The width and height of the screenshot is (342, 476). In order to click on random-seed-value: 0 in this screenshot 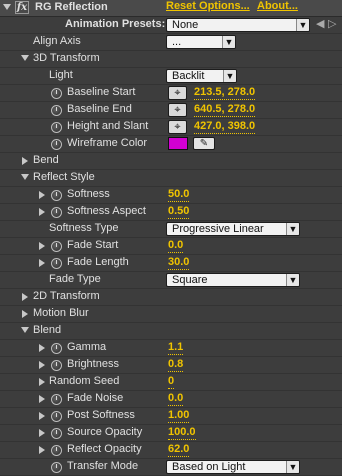, I will do `click(171, 382)`.